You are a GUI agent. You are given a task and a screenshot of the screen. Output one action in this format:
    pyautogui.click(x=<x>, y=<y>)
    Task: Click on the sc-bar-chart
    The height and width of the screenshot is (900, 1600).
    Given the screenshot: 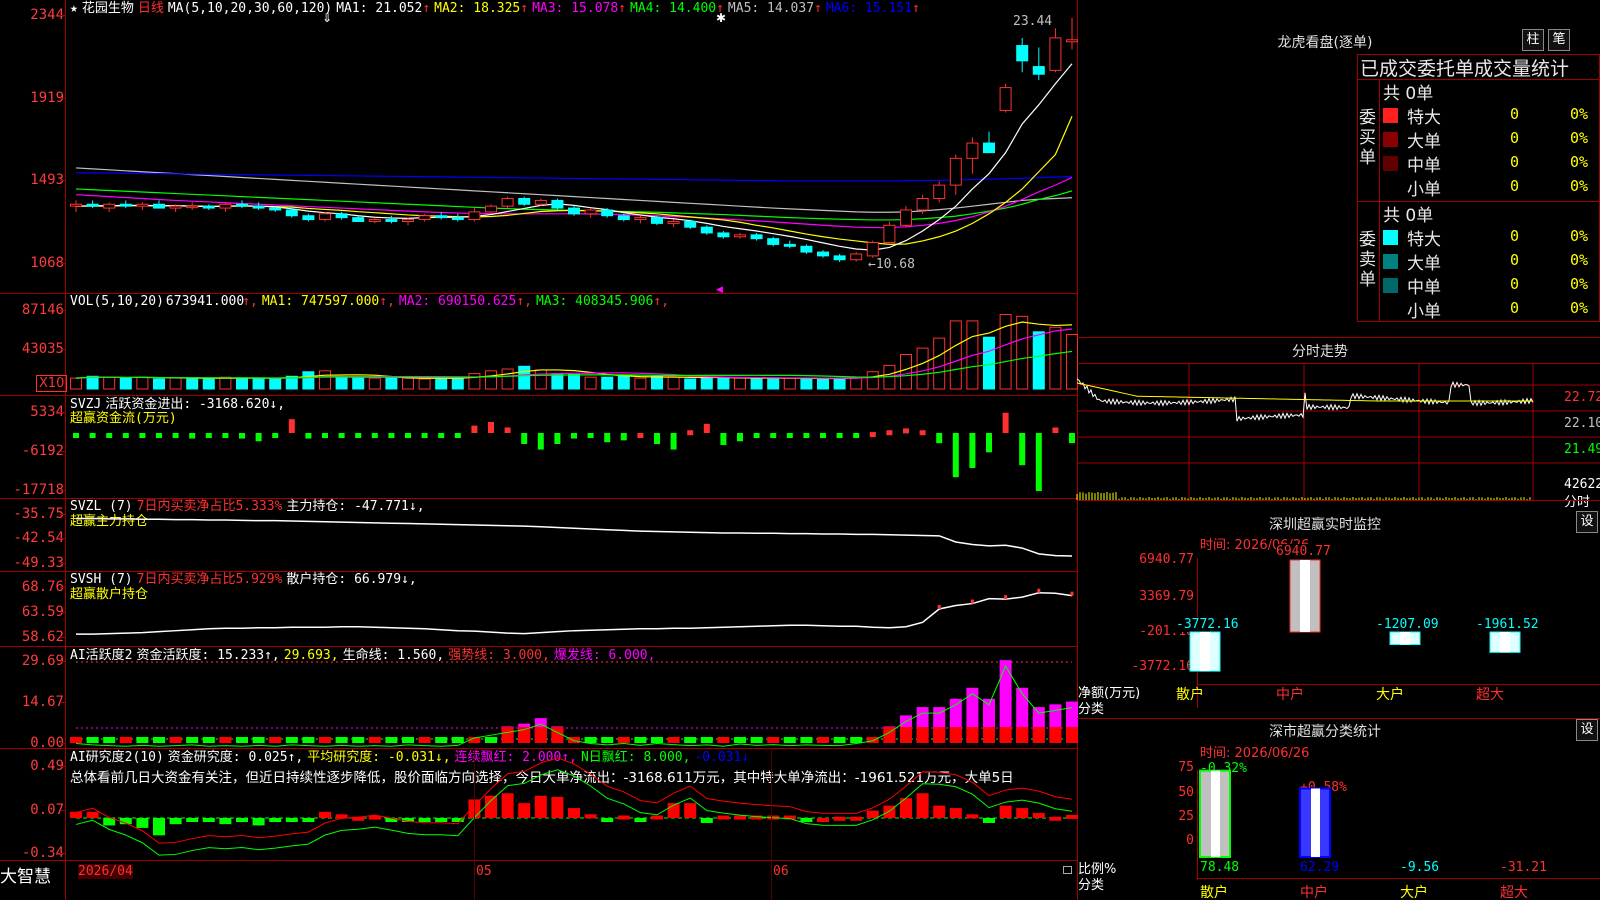 What is the action you would take?
    pyautogui.click(x=1265, y=814)
    